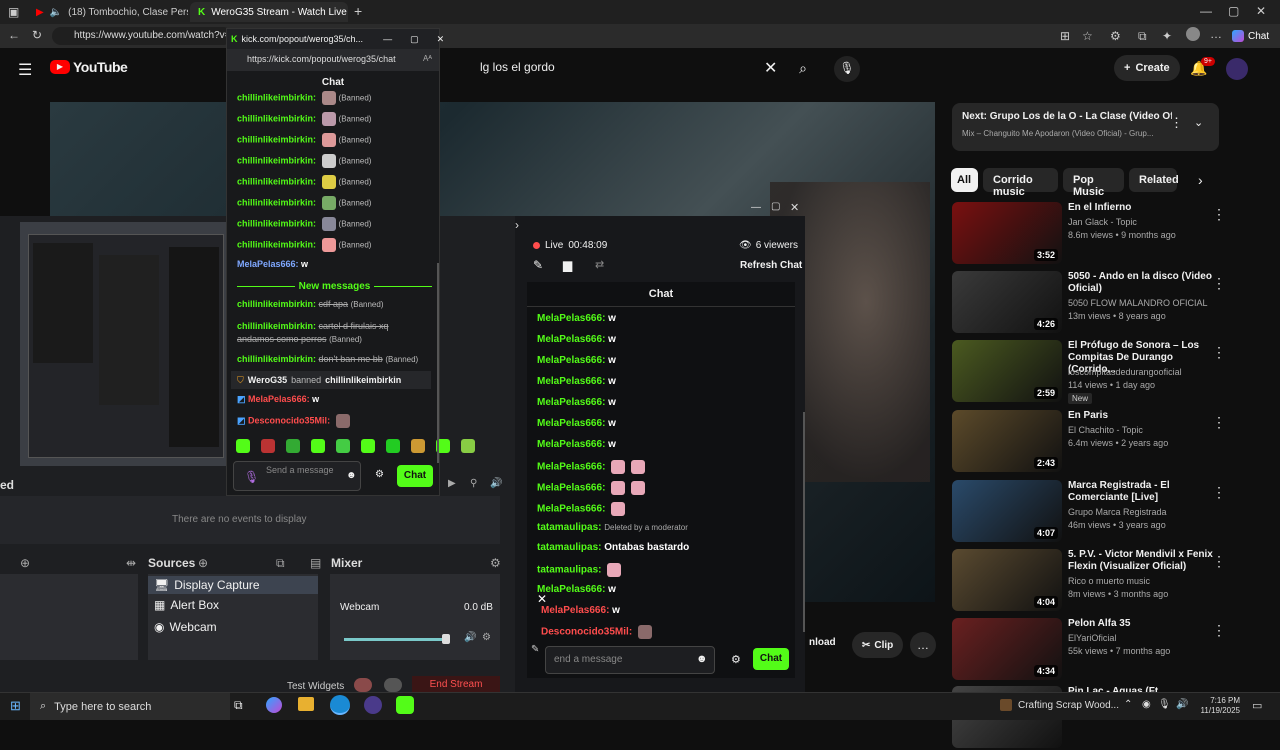 The image size is (1280, 750). Describe the element at coordinates (203, 563) in the screenshot. I see `add-source-icon: ⊕` at that location.